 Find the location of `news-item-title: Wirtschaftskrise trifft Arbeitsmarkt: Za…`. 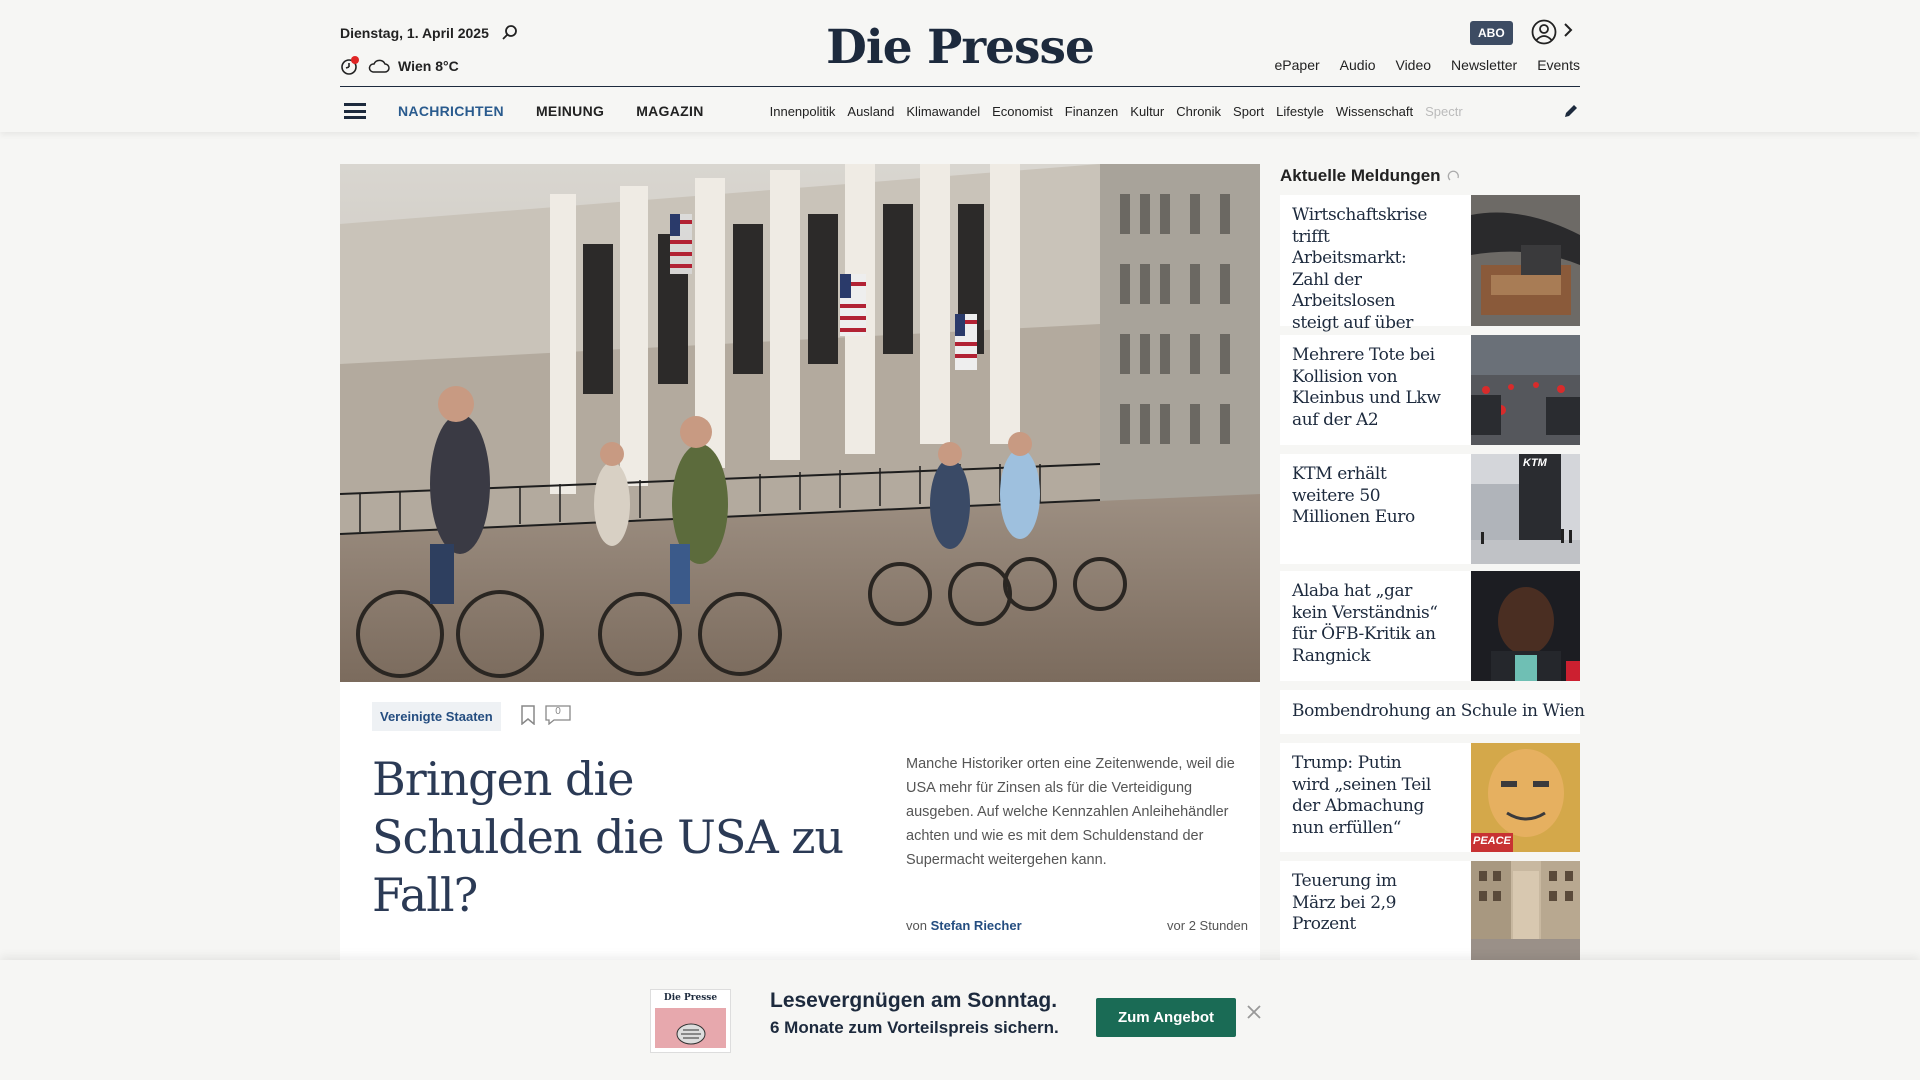

news-item-title: Wirtschaftskrise trifft Arbeitsmarkt: Za… is located at coordinates (1359, 279).